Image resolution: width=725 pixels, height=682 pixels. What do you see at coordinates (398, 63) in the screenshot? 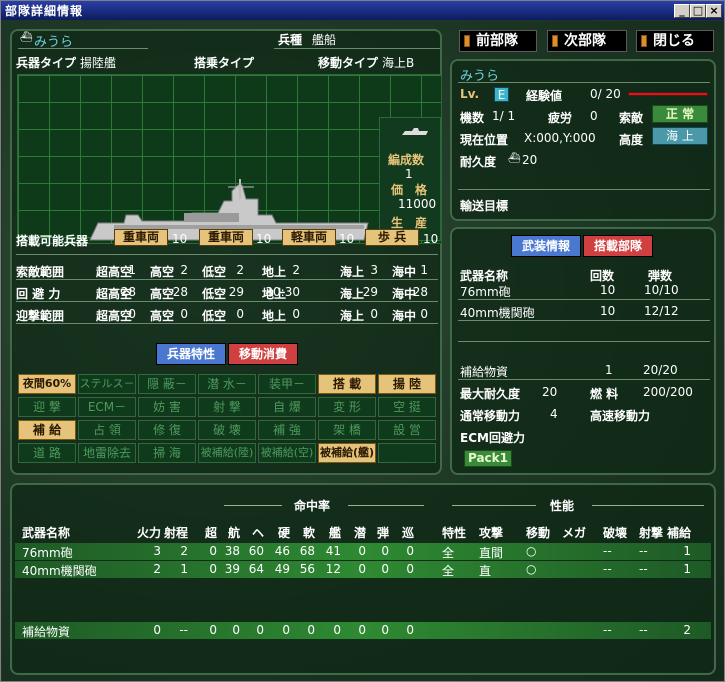
I see `move-type-value: 海上B` at bounding box center [398, 63].